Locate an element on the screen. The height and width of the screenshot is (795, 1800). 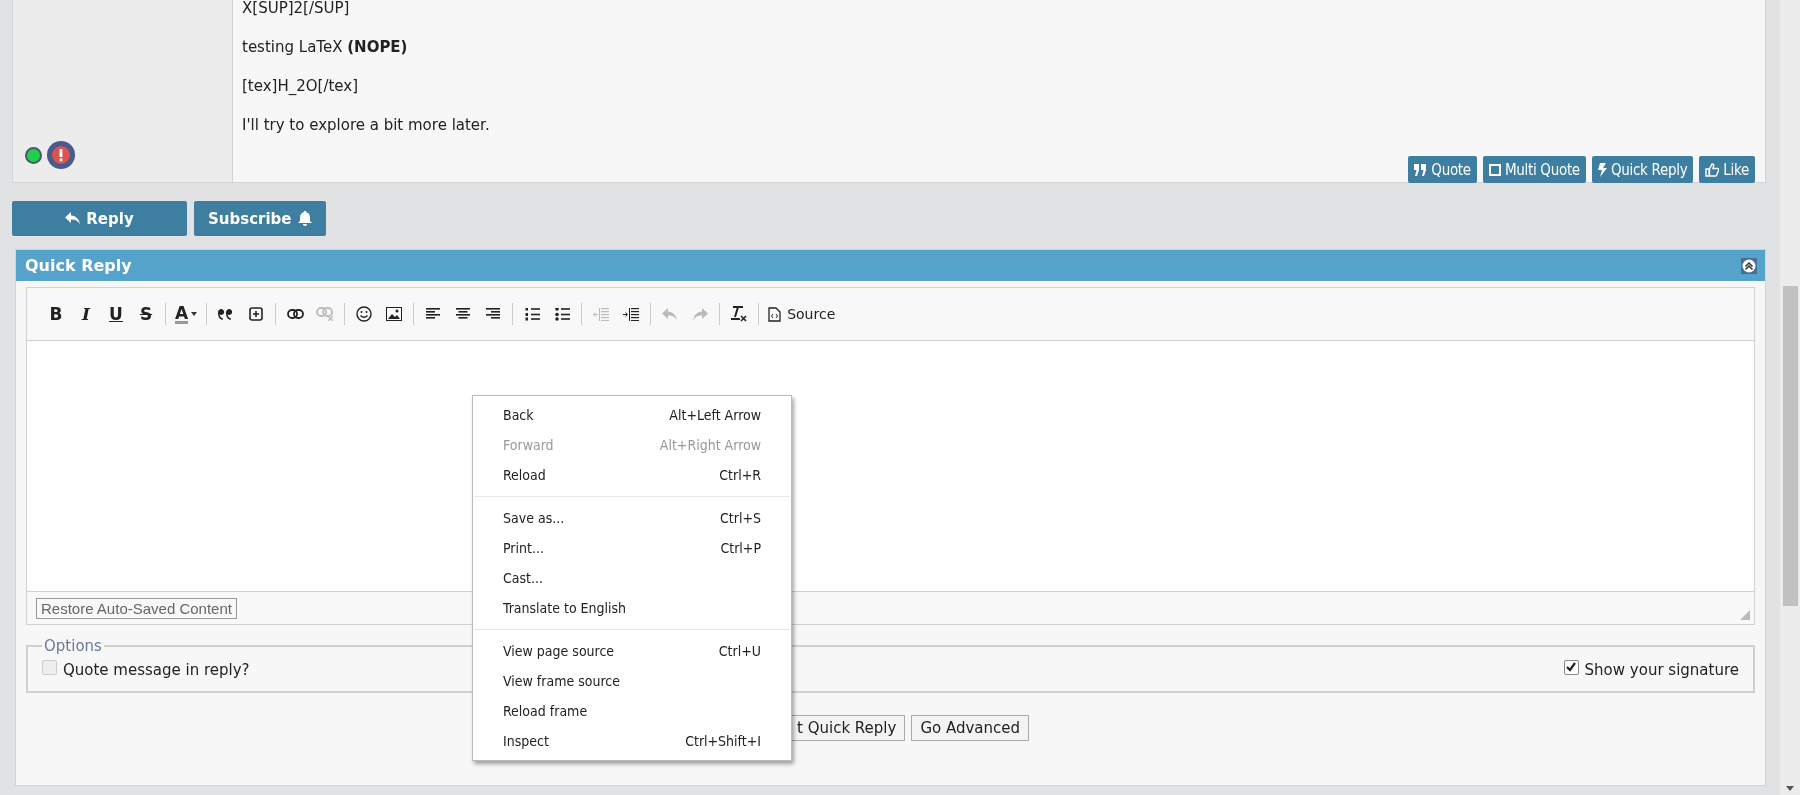
collapse-icon is located at coordinates (1749, 265).